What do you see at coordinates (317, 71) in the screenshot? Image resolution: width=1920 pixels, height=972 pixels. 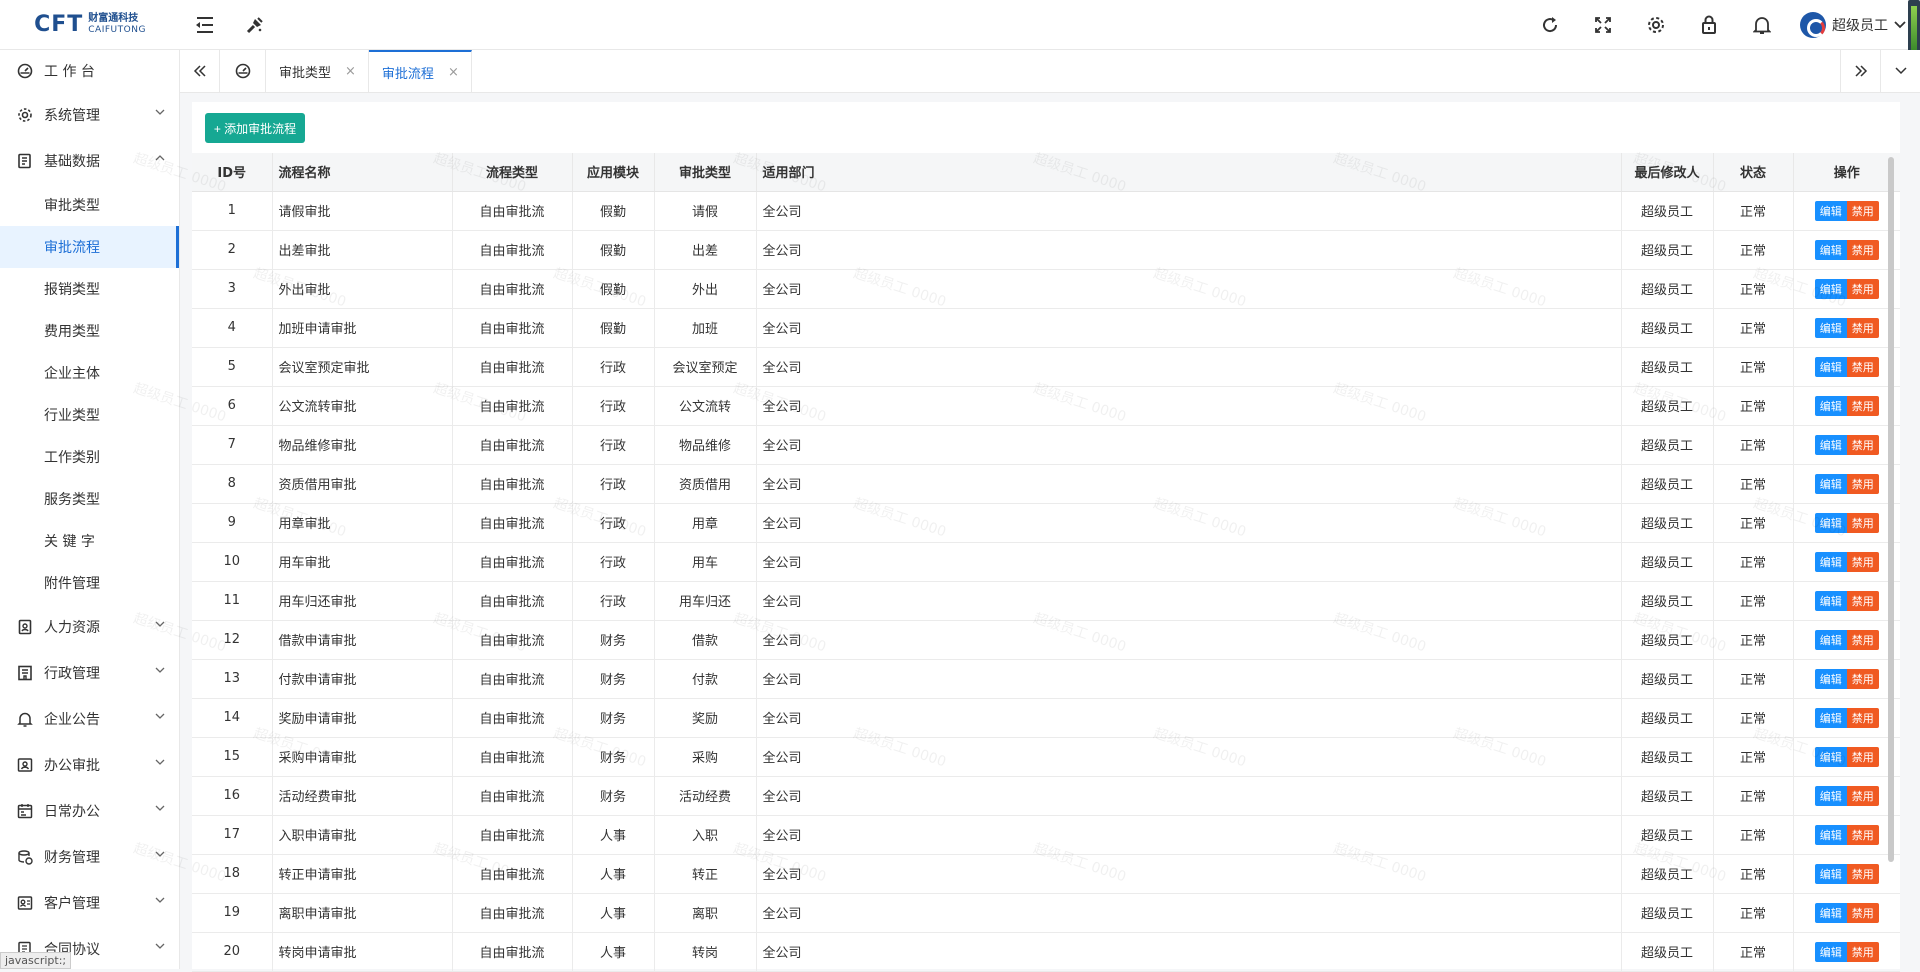 I see `tab-approval-type: 审批类型 ×` at bounding box center [317, 71].